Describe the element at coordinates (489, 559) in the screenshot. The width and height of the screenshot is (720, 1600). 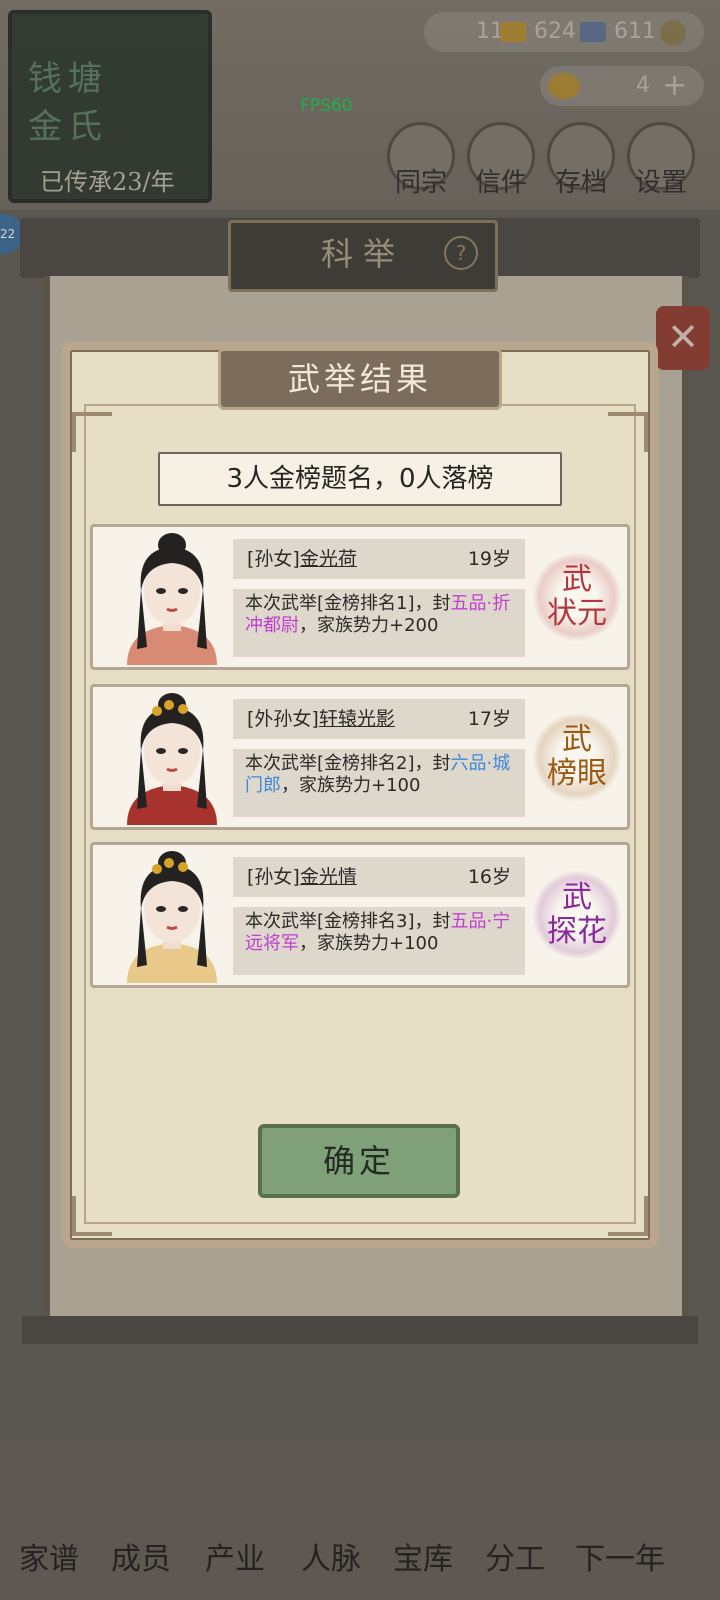
I see `member-age: 19岁` at that location.